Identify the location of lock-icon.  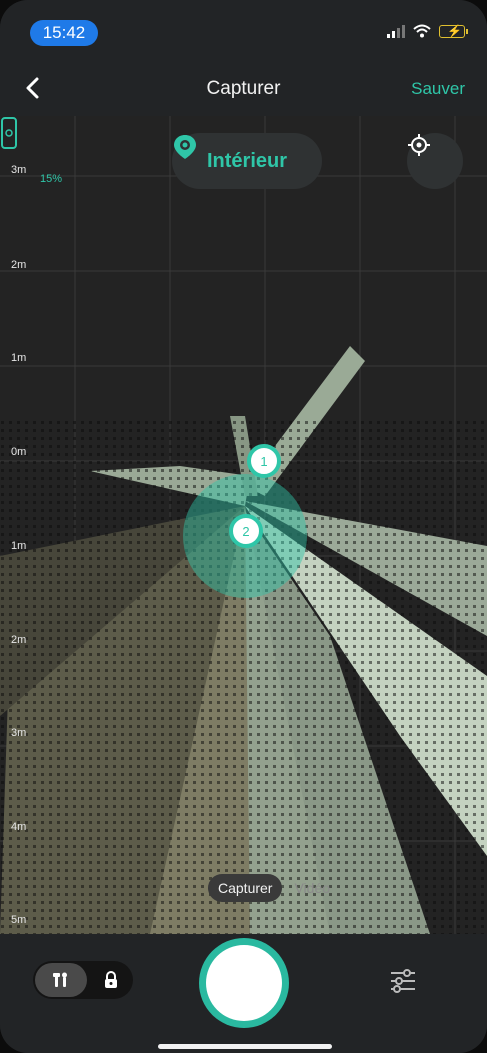
(111, 979).